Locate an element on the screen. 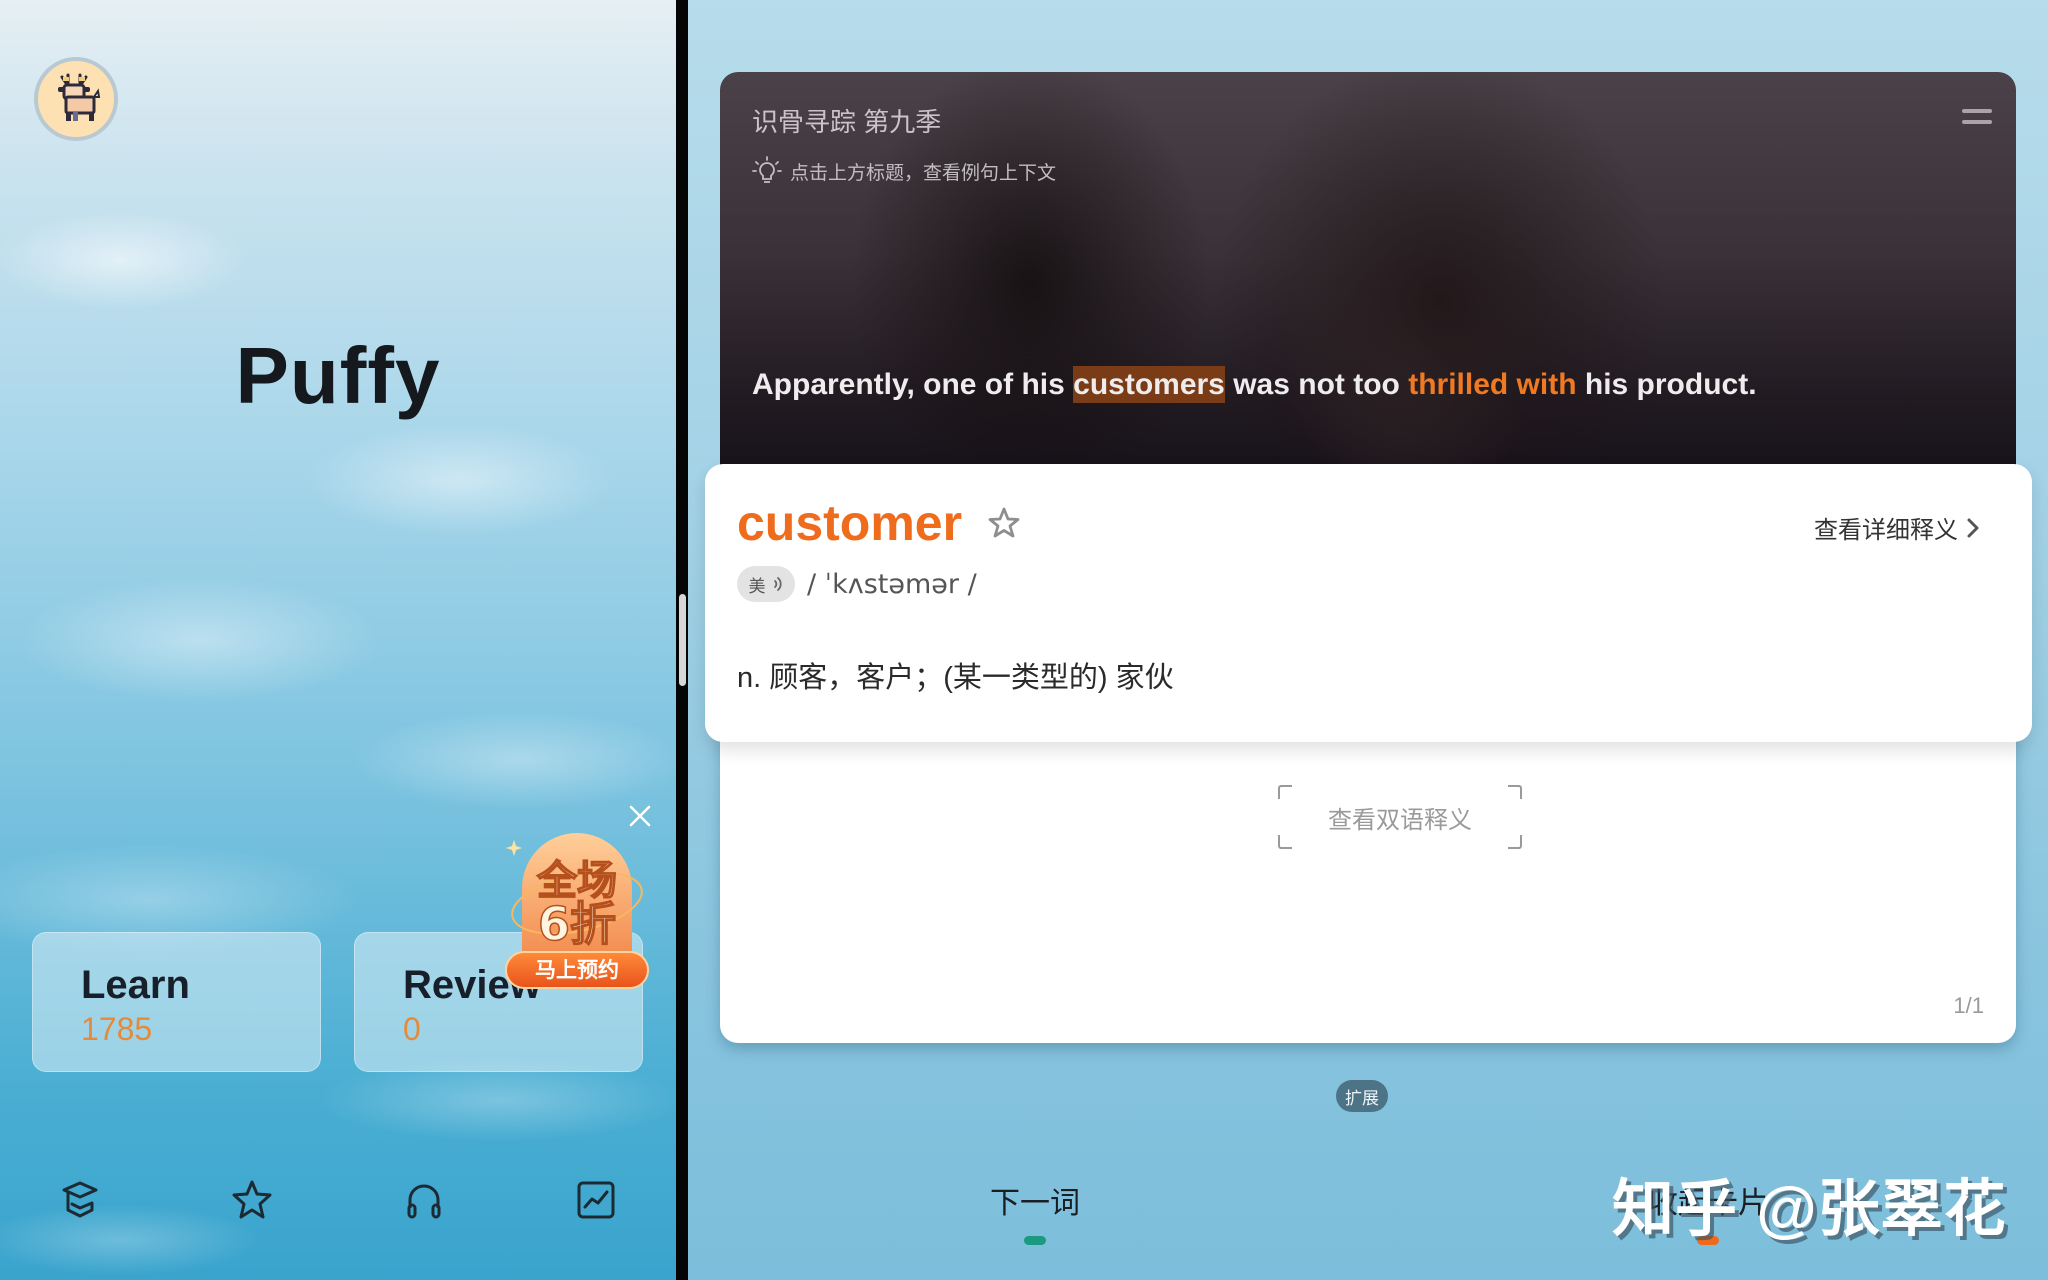 This screenshot has height=1280, width=2048. video-hint: 点击上方标题，查看例句上下文 is located at coordinates (904, 171).